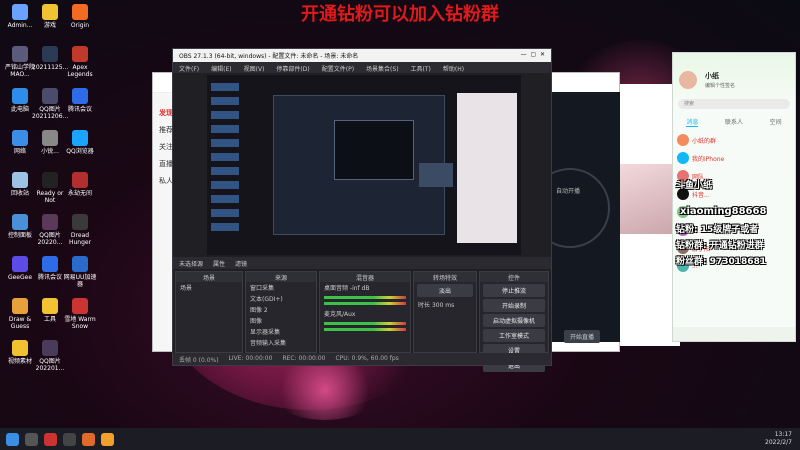 The image size is (800, 450). Describe the element at coordinates (365, 323) in the screenshot. I see `audio-meter` at that location.